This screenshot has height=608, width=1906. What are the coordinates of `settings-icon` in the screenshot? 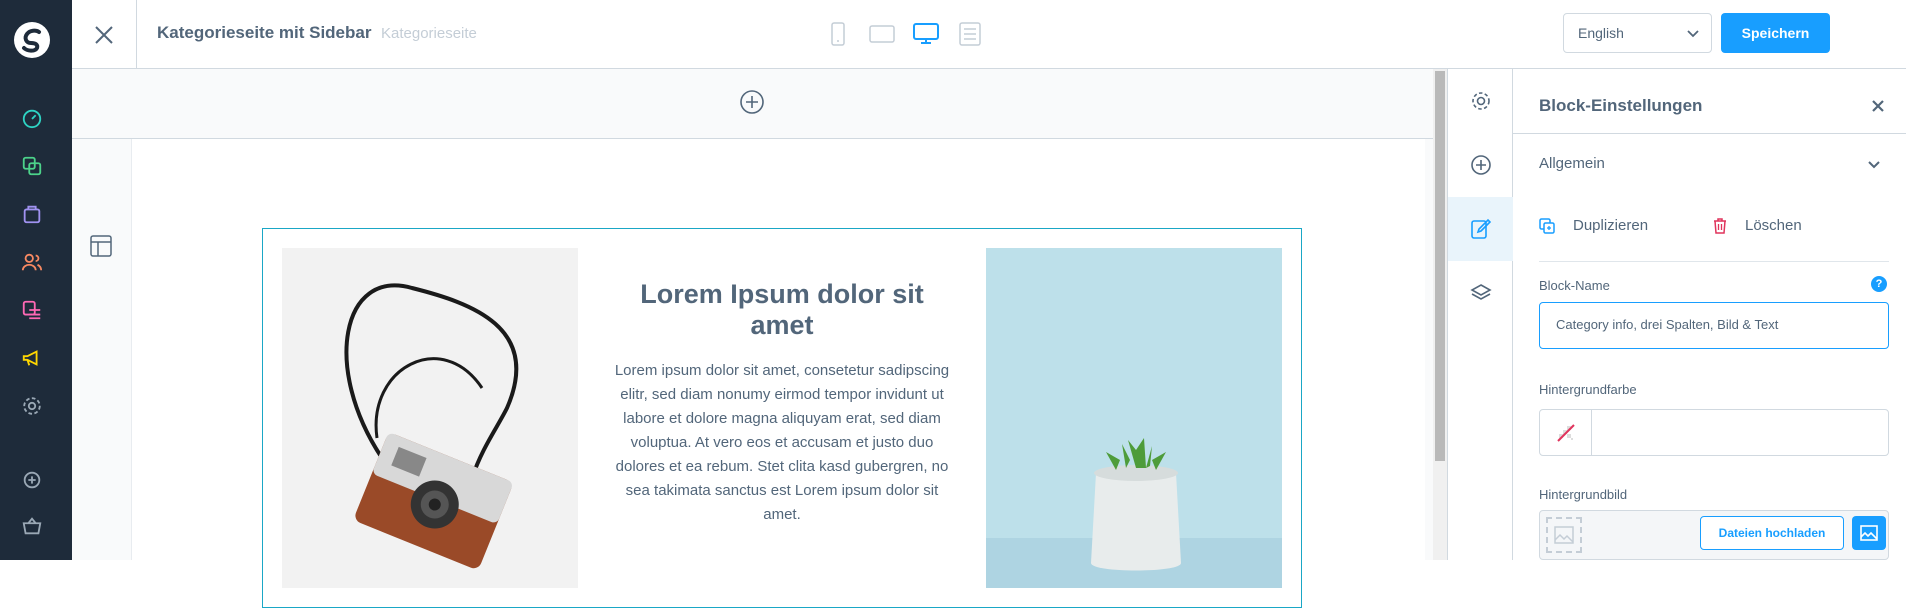 It's located at (32, 406).